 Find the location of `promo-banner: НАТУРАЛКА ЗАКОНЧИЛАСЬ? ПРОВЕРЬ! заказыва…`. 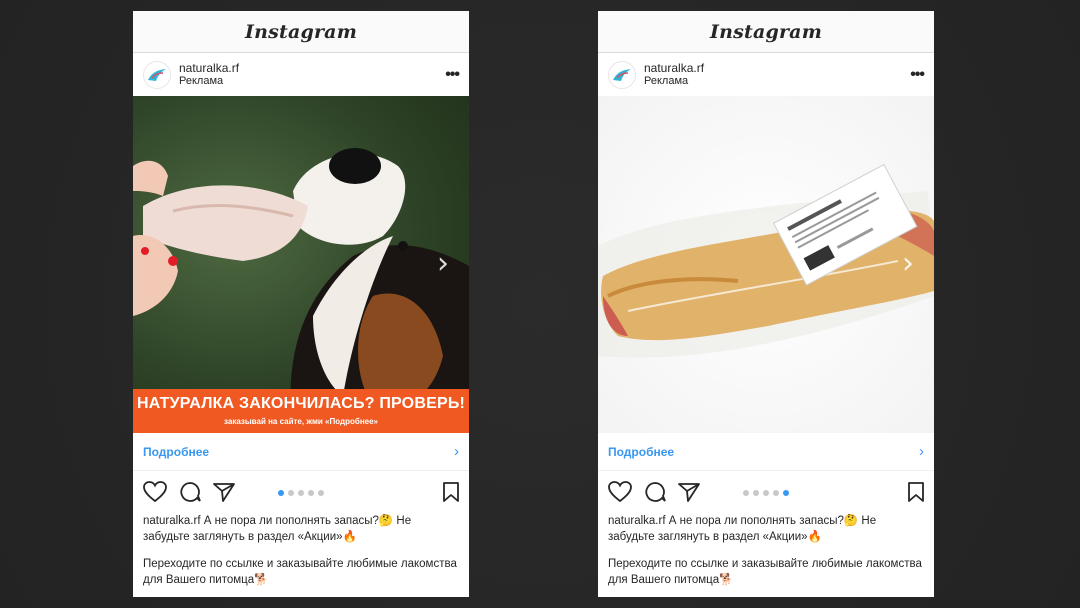

promo-banner: НАТУРАЛКА ЗАКОНЧИЛАСЬ? ПРОВЕРЬ! заказыва… is located at coordinates (301, 411).